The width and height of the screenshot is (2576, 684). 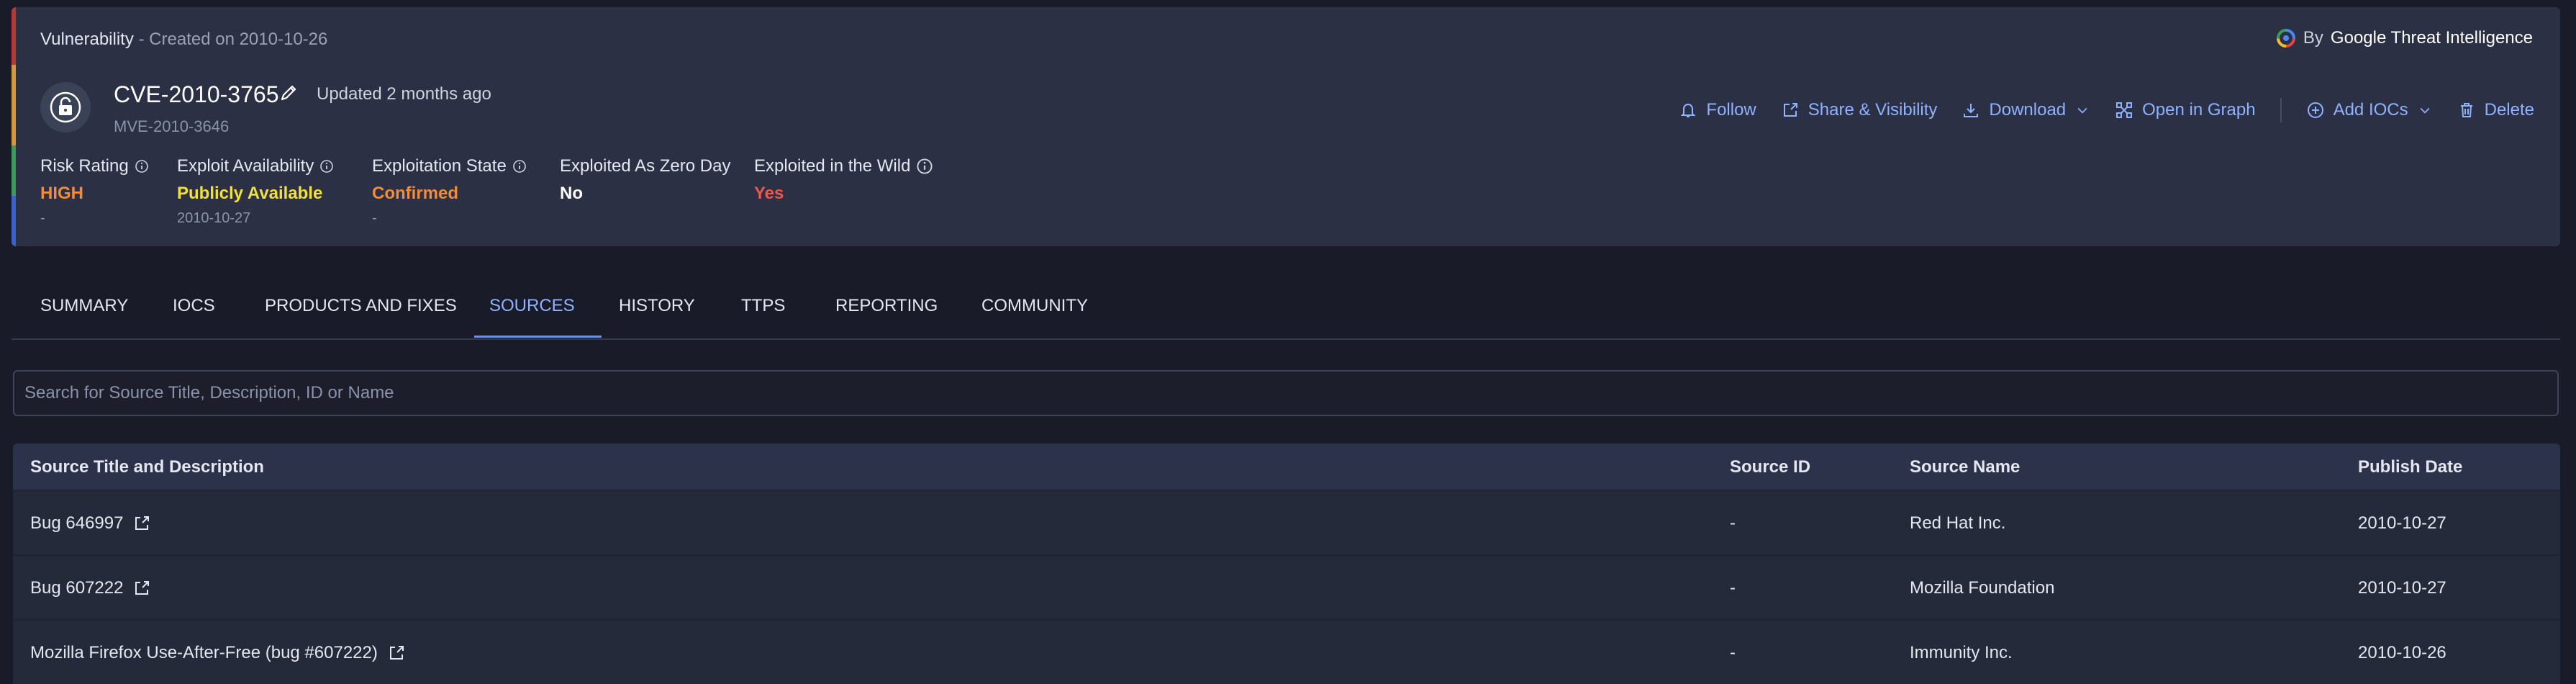 What do you see at coordinates (2431, 38) in the screenshot?
I see `by-name: Google Threat Intelligence` at bounding box center [2431, 38].